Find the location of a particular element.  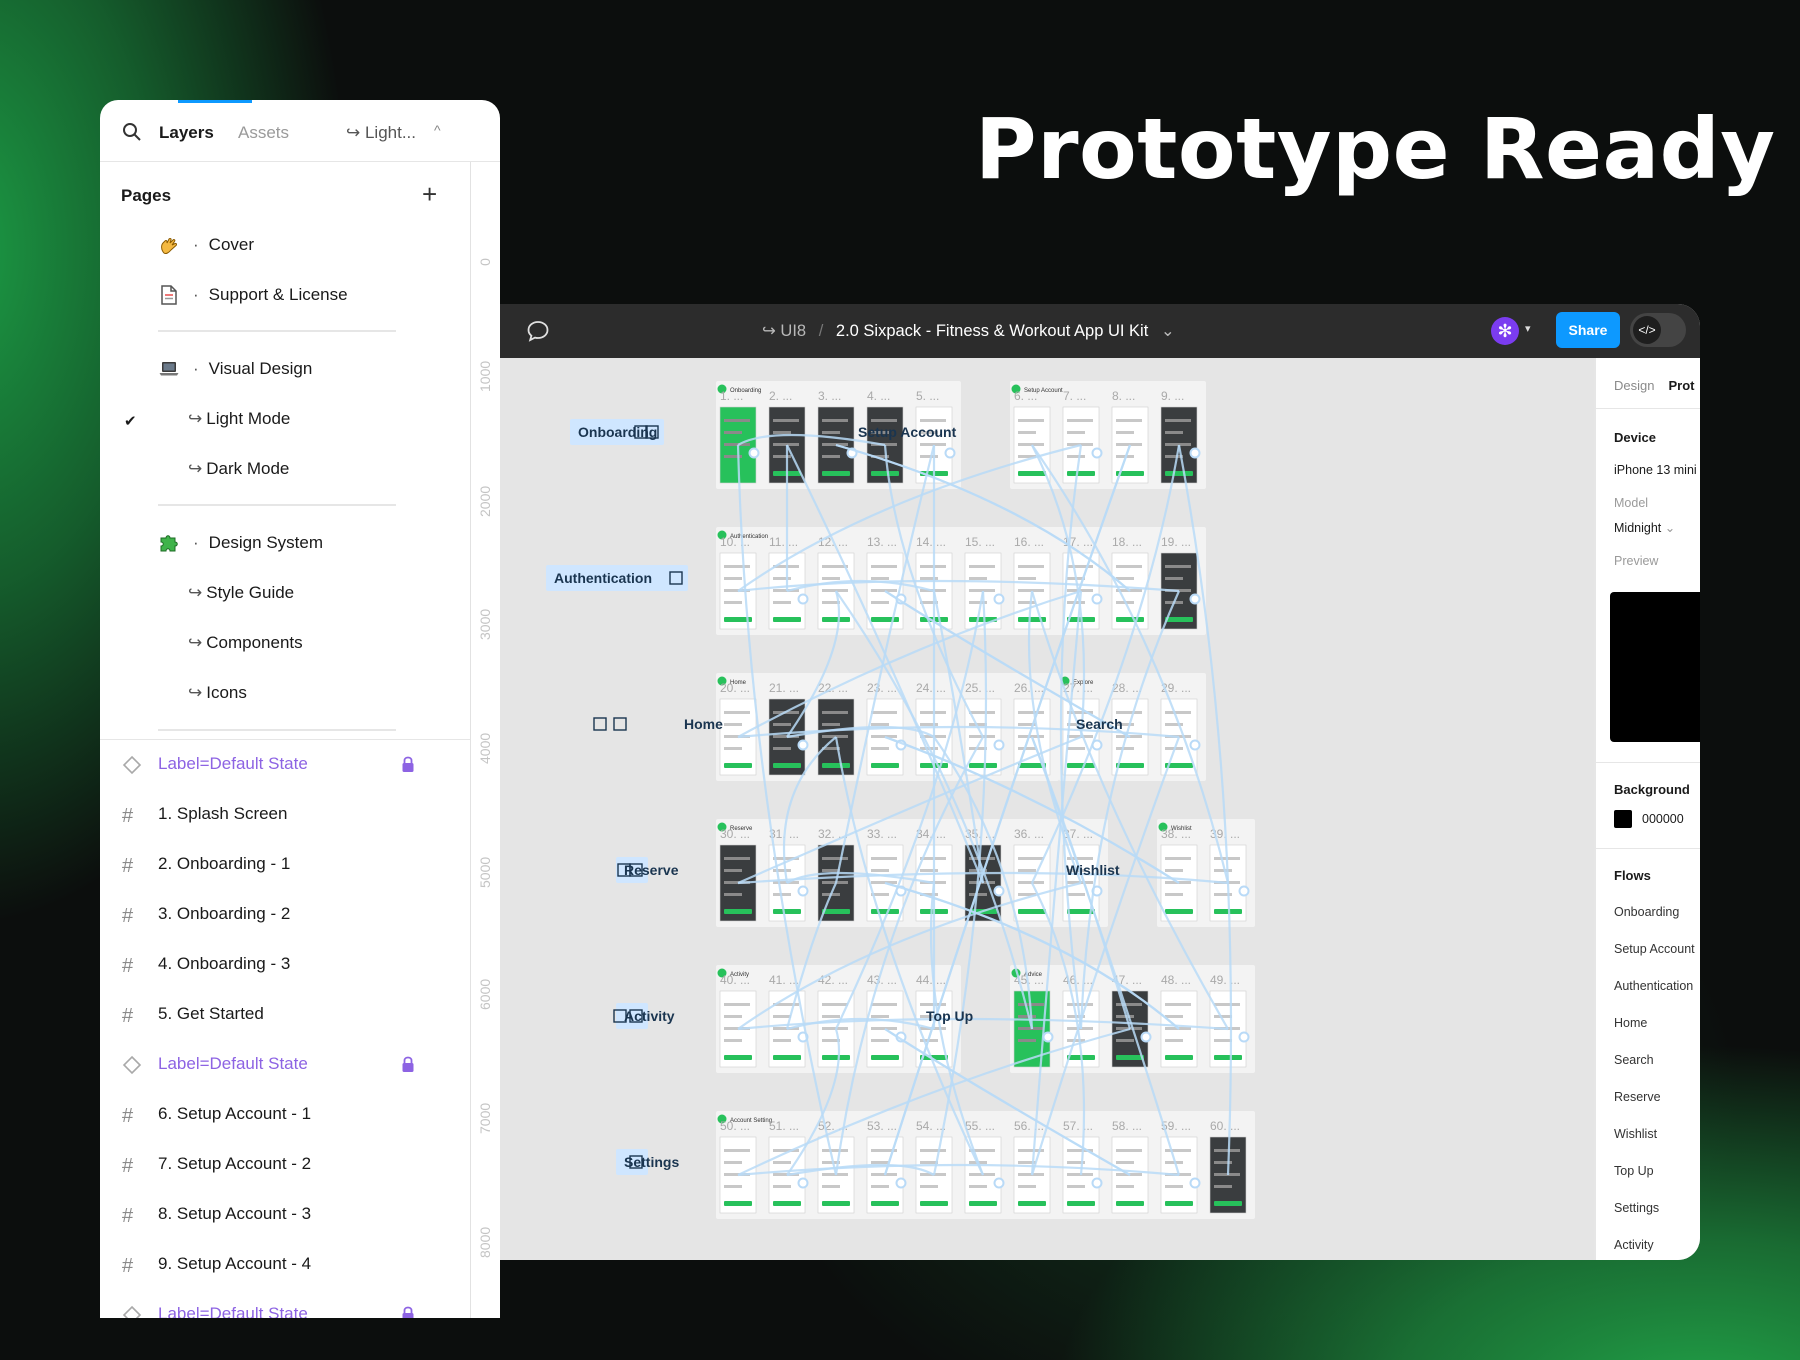

comment-icon is located at coordinates (538, 331).